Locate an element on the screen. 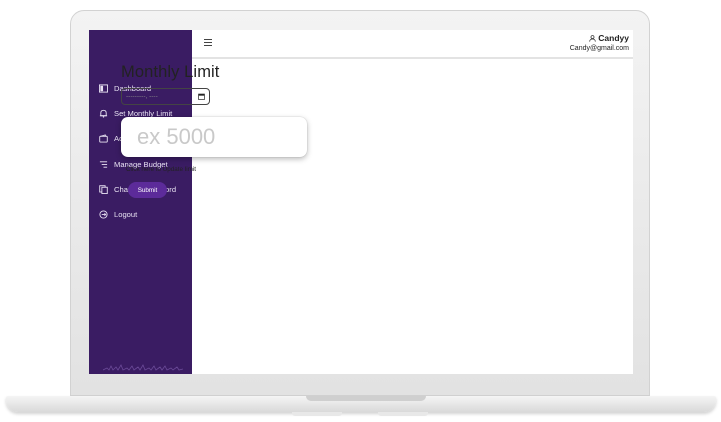 The width and height of the screenshot is (721, 422). top-bar: Candyy Candy@gmail.com is located at coordinates (412, 44).